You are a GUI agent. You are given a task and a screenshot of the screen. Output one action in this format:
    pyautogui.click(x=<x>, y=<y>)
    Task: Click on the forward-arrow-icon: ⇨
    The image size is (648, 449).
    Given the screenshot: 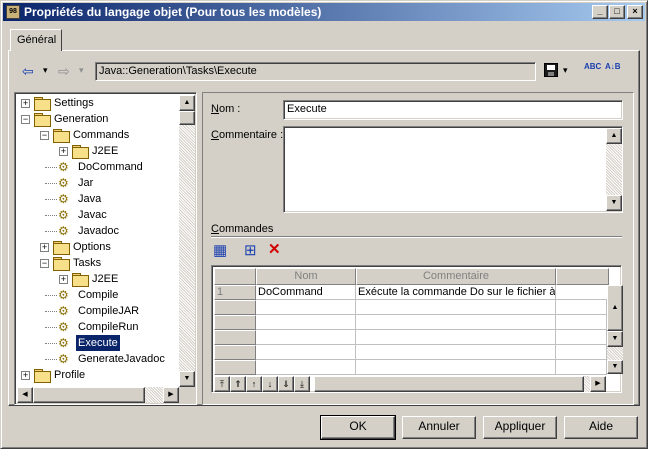 What is the action you would take?
    pyautogui.click(x=64, y=71)
    